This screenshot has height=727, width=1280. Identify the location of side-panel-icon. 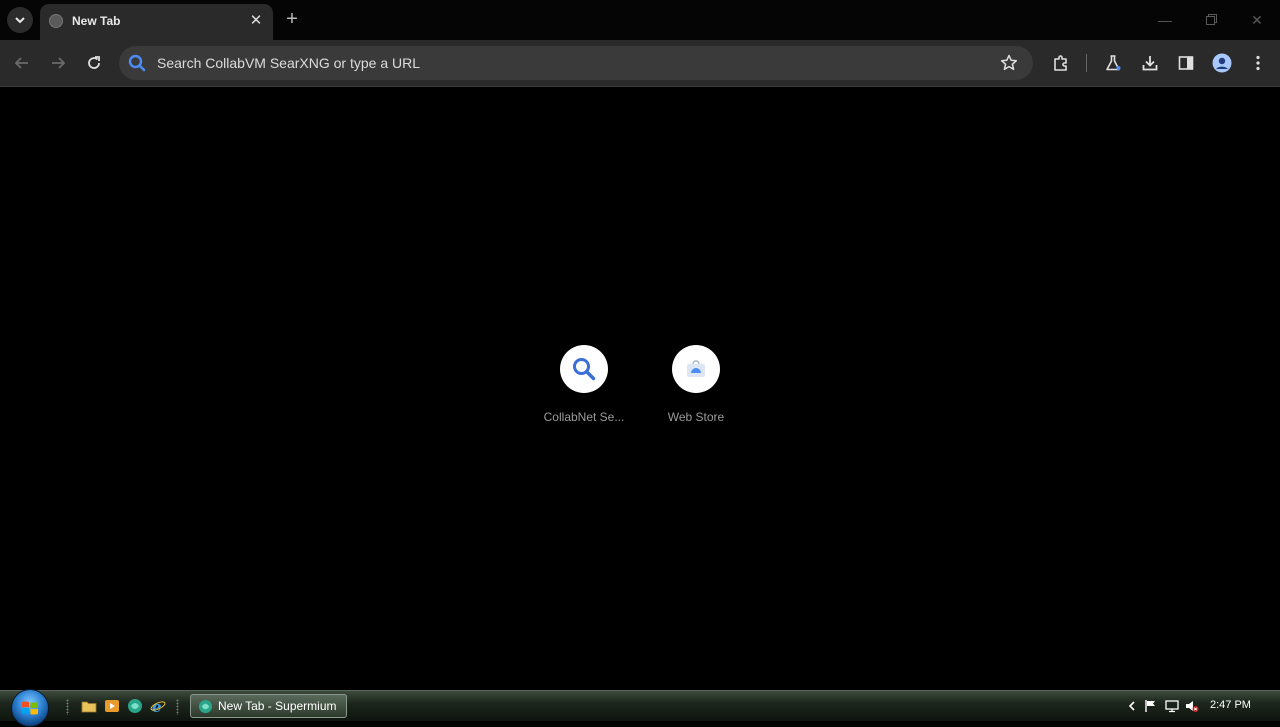
(1186, 63).